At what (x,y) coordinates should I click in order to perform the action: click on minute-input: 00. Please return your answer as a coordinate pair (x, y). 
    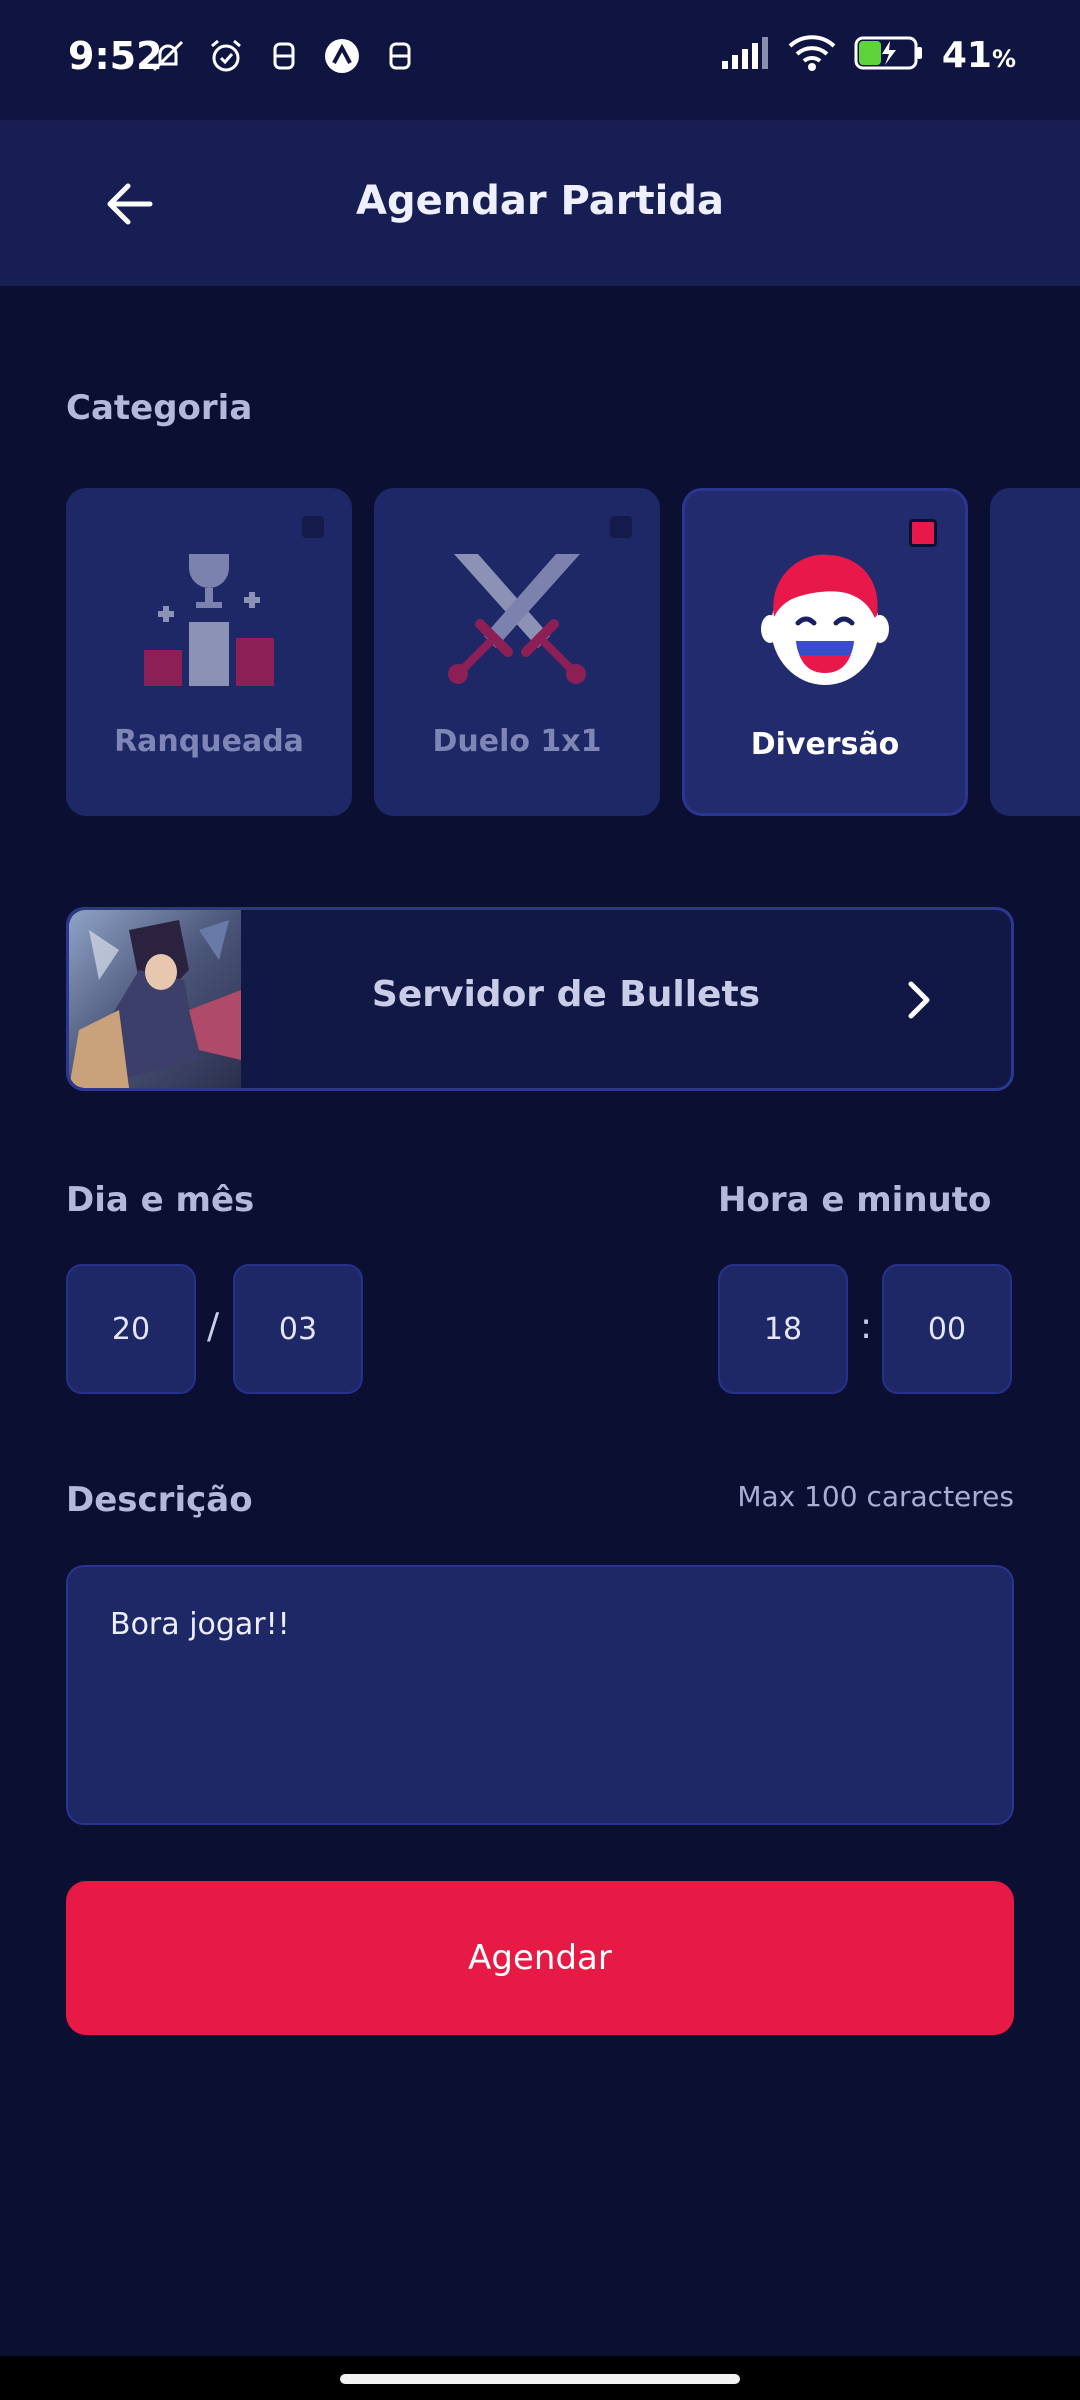
    Looking at the image, I should click on (947, 1329).